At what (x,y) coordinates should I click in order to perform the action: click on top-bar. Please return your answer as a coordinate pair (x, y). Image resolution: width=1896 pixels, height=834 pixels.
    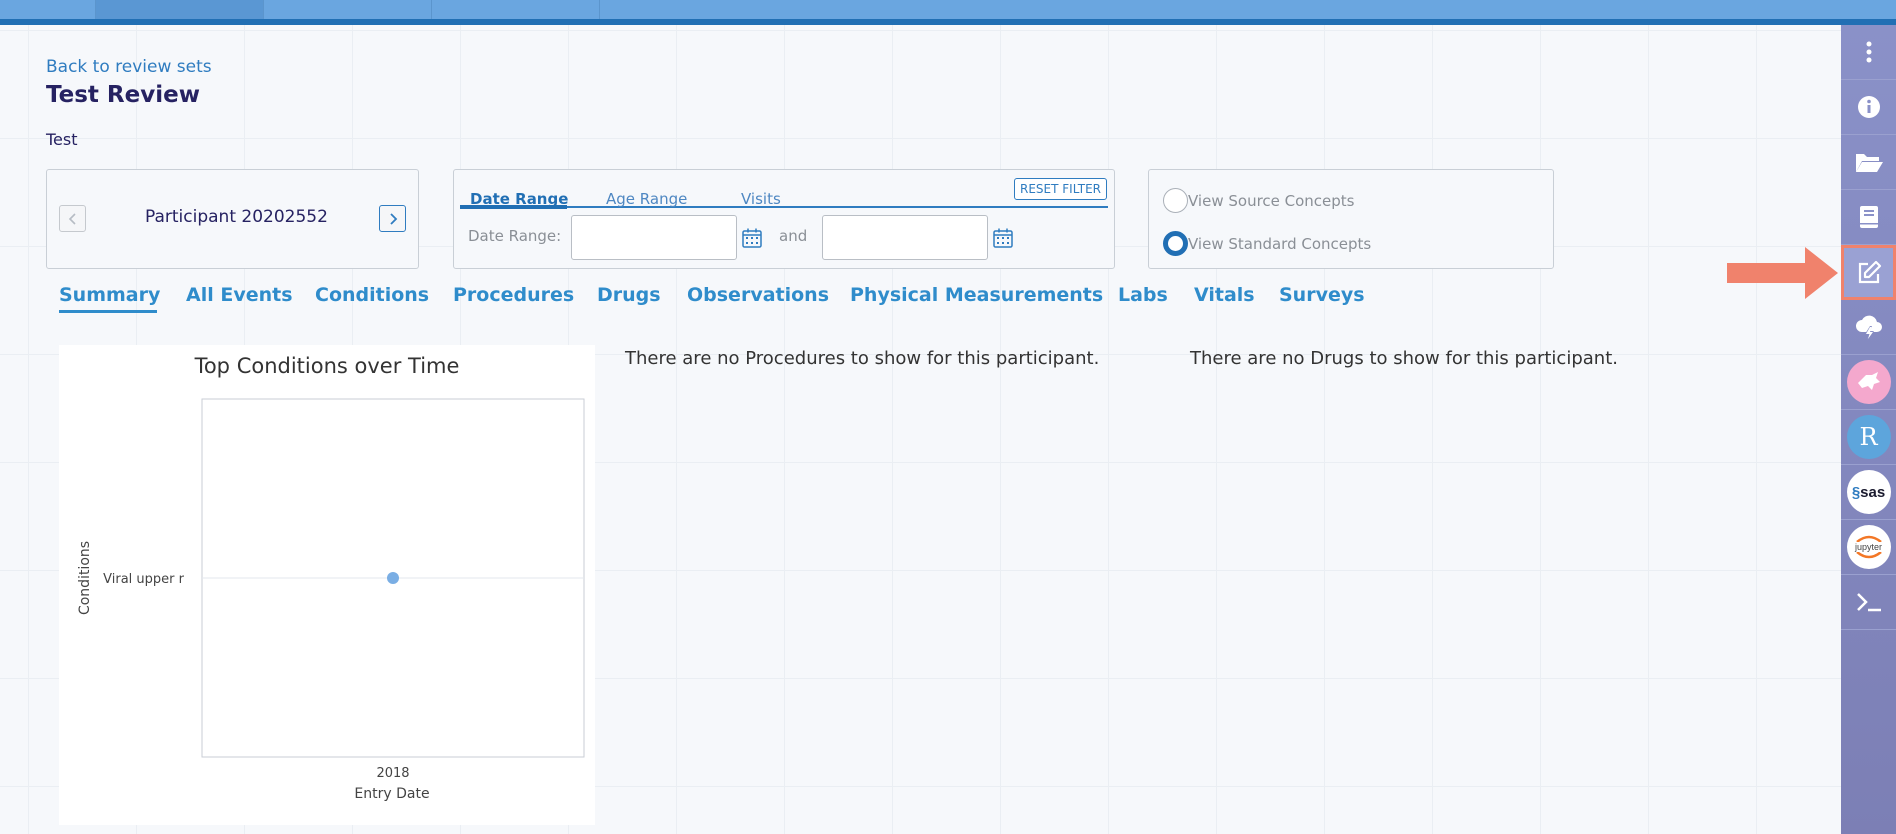
    Looking at the image, I should click on (948, 12).